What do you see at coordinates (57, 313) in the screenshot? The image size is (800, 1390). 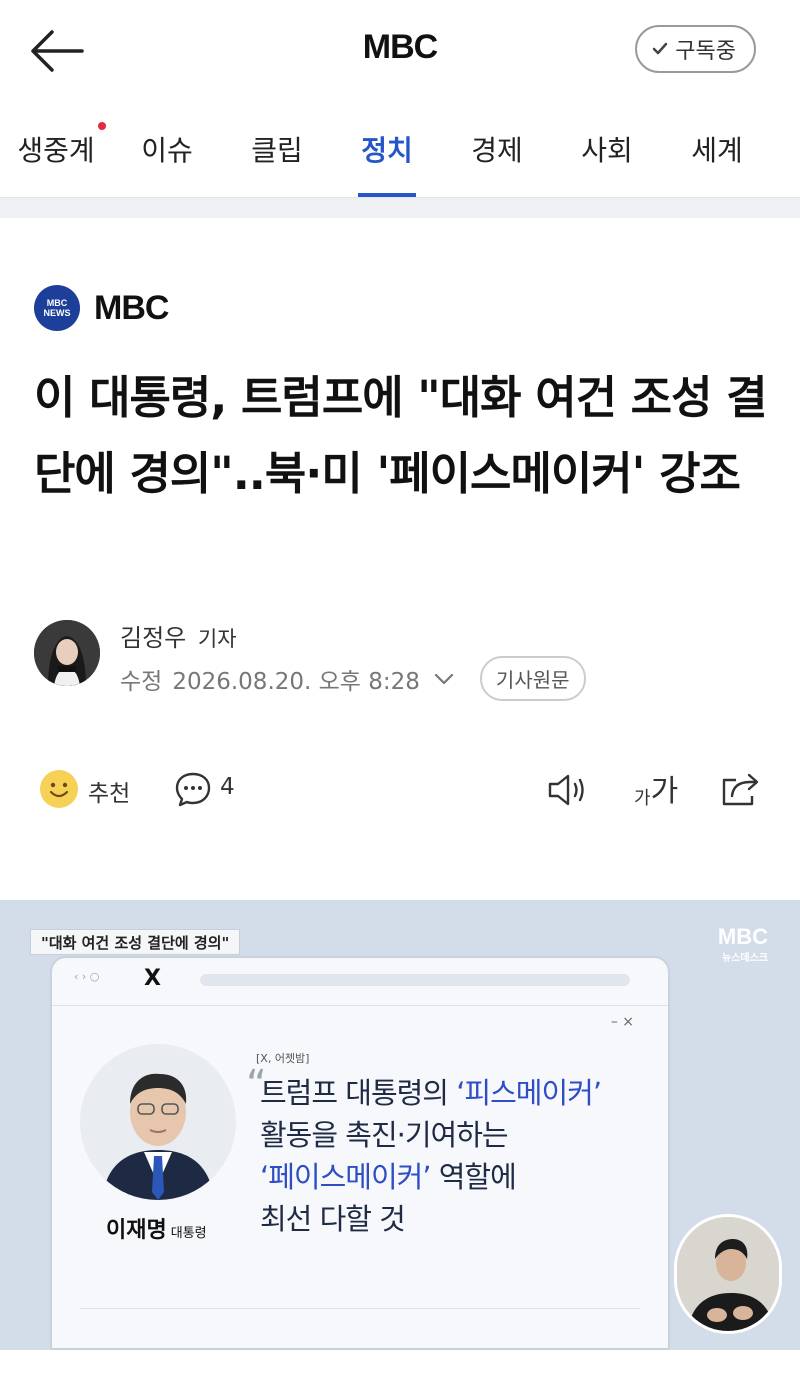 I see `press-logo-subtext: NEWS` at bounding box center [57, 313].